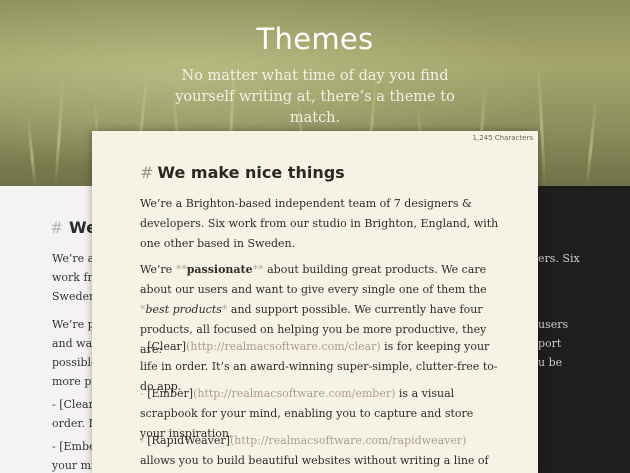 The width and height of the screenshot is (630, 473). What do you see at coordinates (188, 440) in the screenshot?
I see `link-label: [RapidWeaver]` at bounding box center [188, 440].